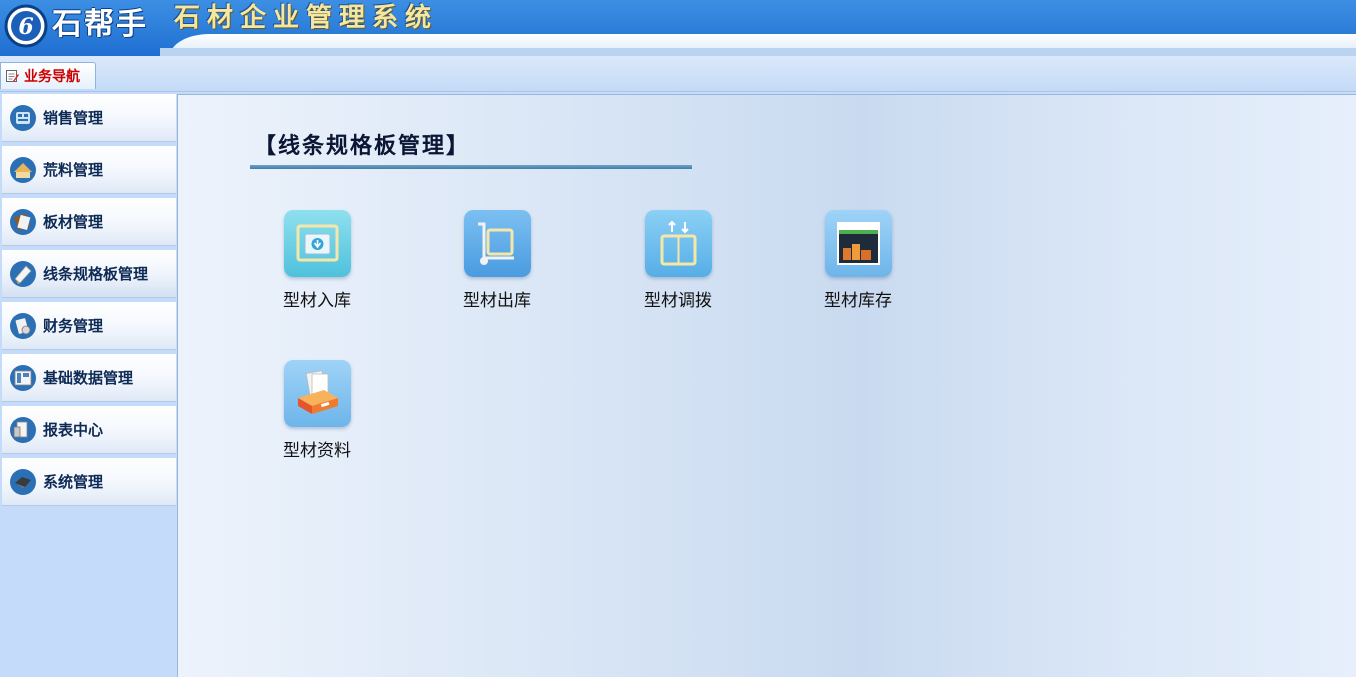 The width and height of the screenshot is (1356, 677). Describe the element at coordinates (758, 52) in the screenshot. I see `header-stripe-decoration` at that location.